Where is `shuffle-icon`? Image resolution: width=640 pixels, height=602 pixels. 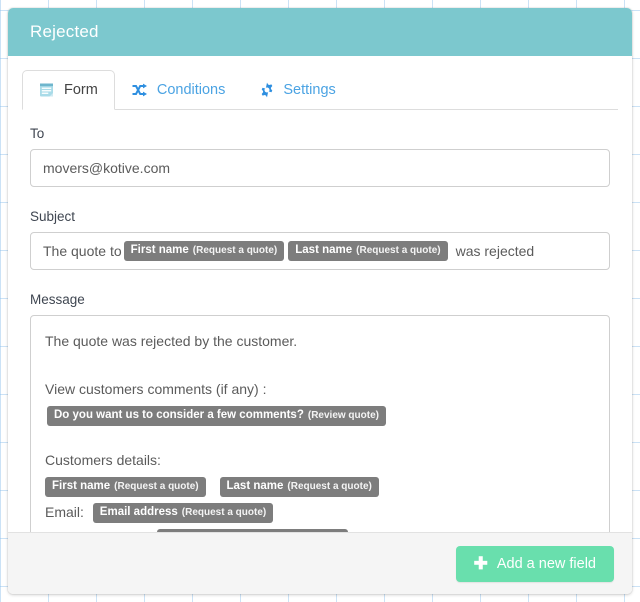 shuffle-icon is located at coordinates (140, 90).